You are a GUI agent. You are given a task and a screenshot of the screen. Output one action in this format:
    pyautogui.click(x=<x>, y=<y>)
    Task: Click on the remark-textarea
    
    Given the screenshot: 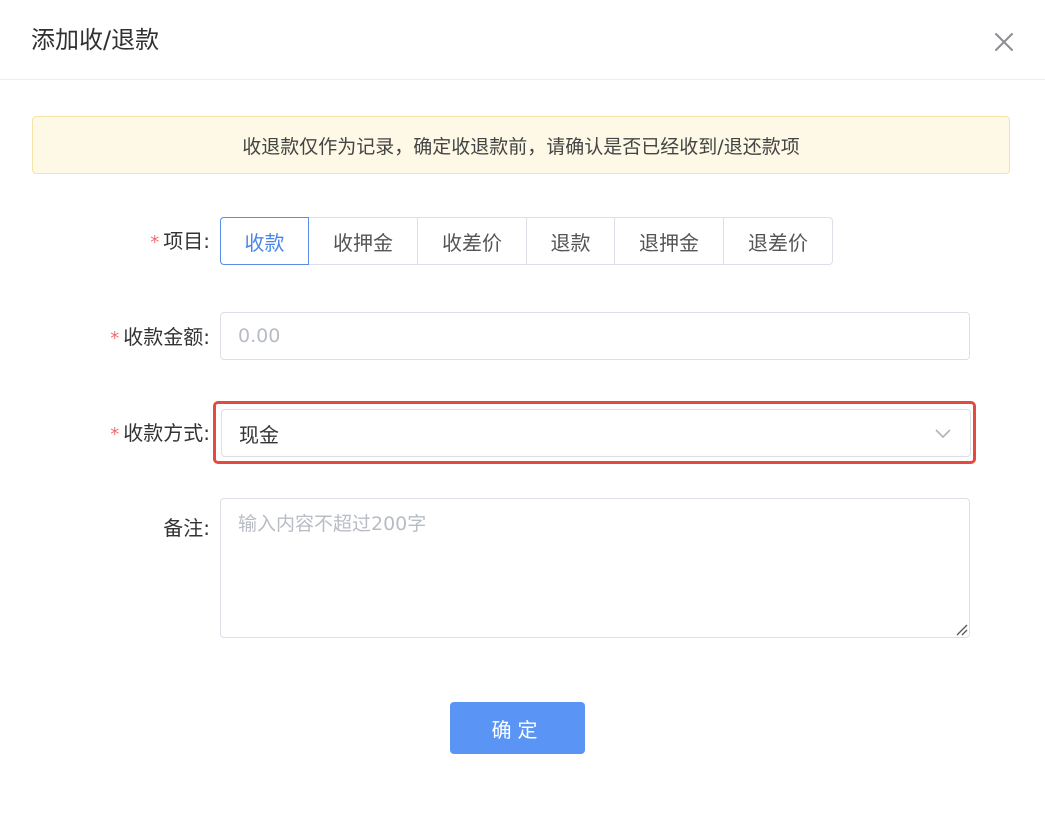 What is the action you would take?
    pyautogui.click(x=595, y=568)
    